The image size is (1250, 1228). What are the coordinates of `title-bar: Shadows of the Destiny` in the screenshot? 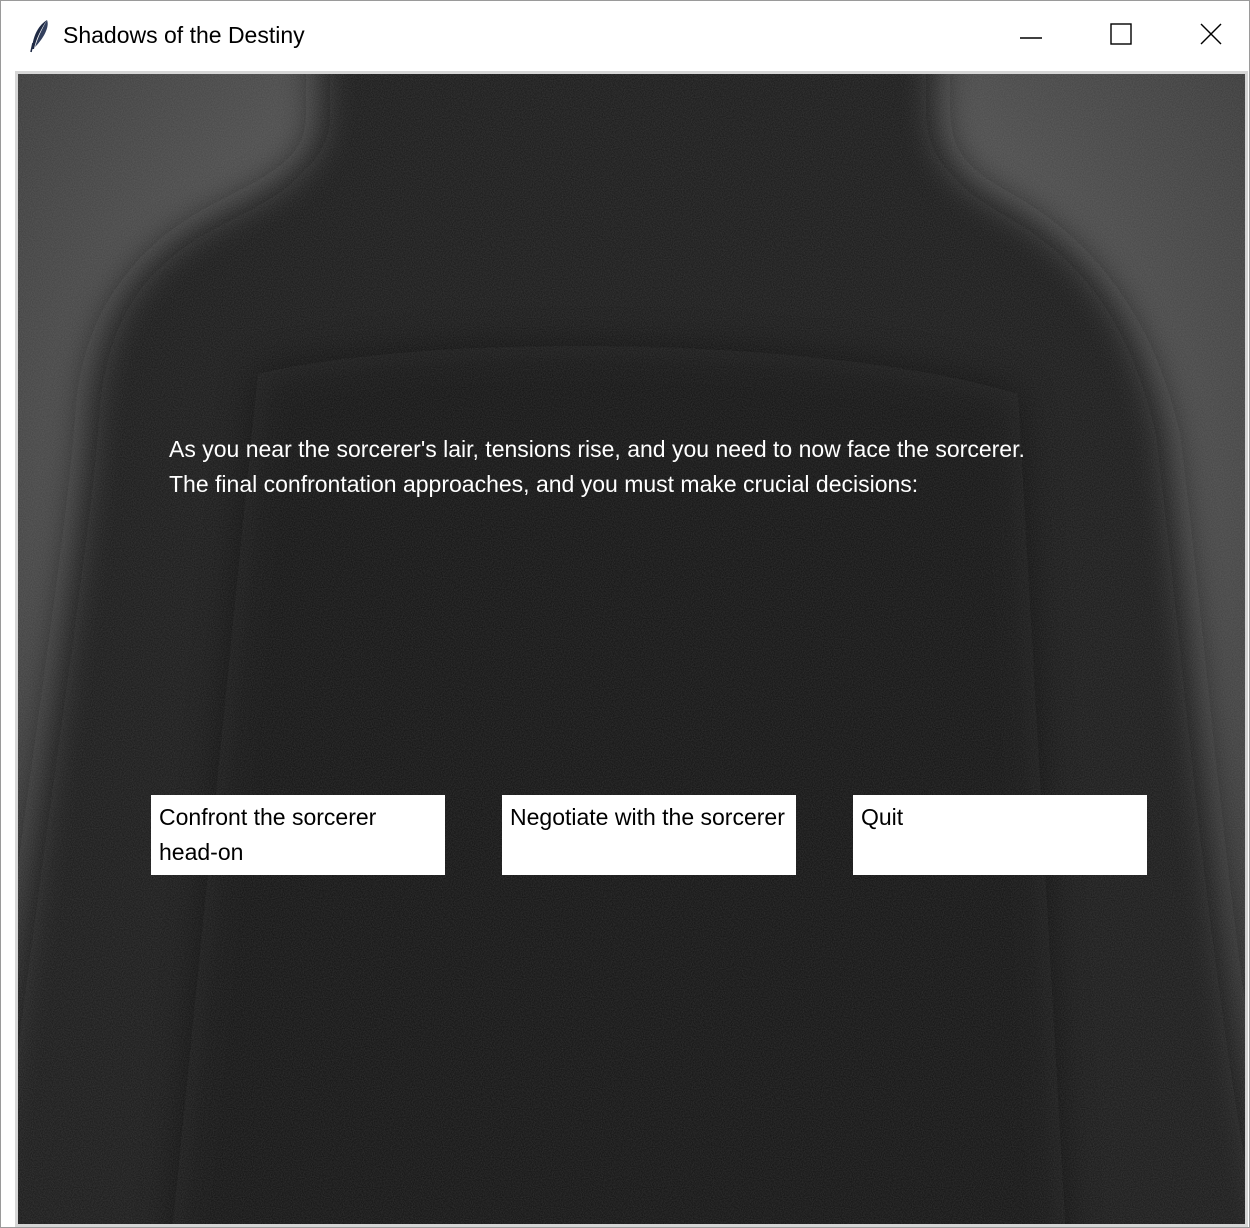 It's located at (625, 36).